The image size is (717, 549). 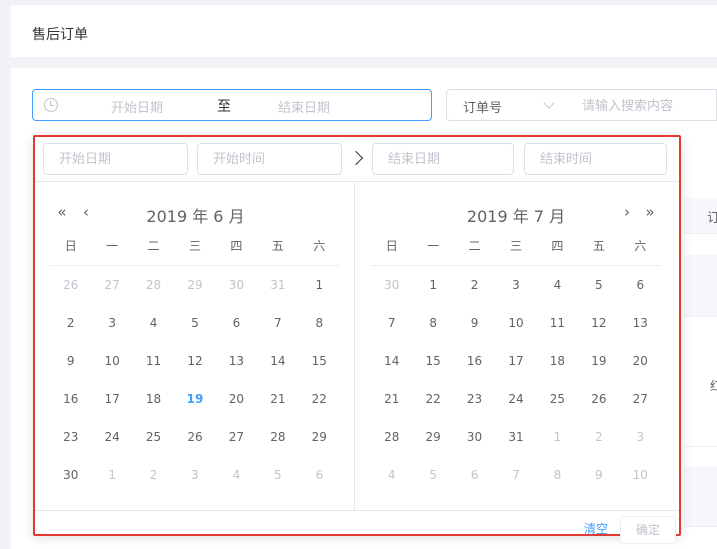 I want to click on start-time-field, so click(x=269, y=159).